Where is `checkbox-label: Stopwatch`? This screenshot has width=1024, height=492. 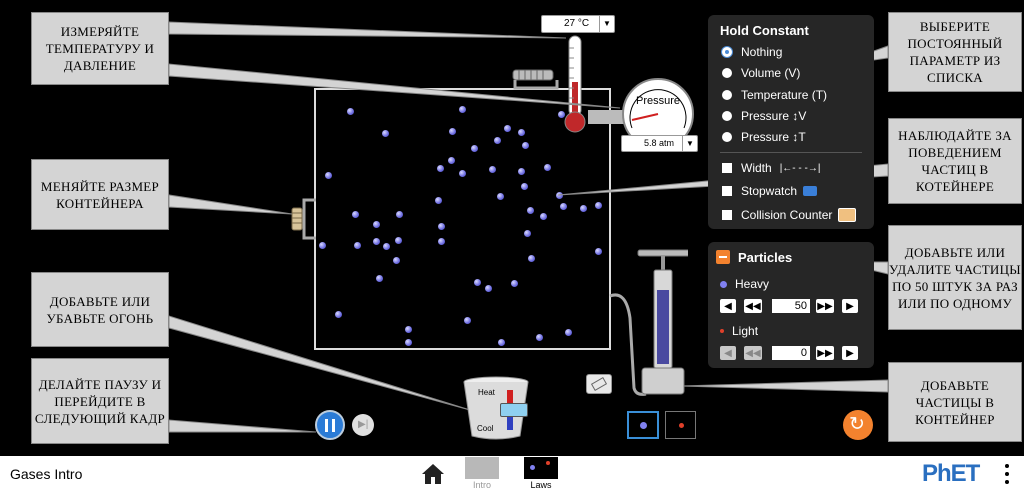
checkbox-label: Stopwatch is located at coordinates (769, 191).